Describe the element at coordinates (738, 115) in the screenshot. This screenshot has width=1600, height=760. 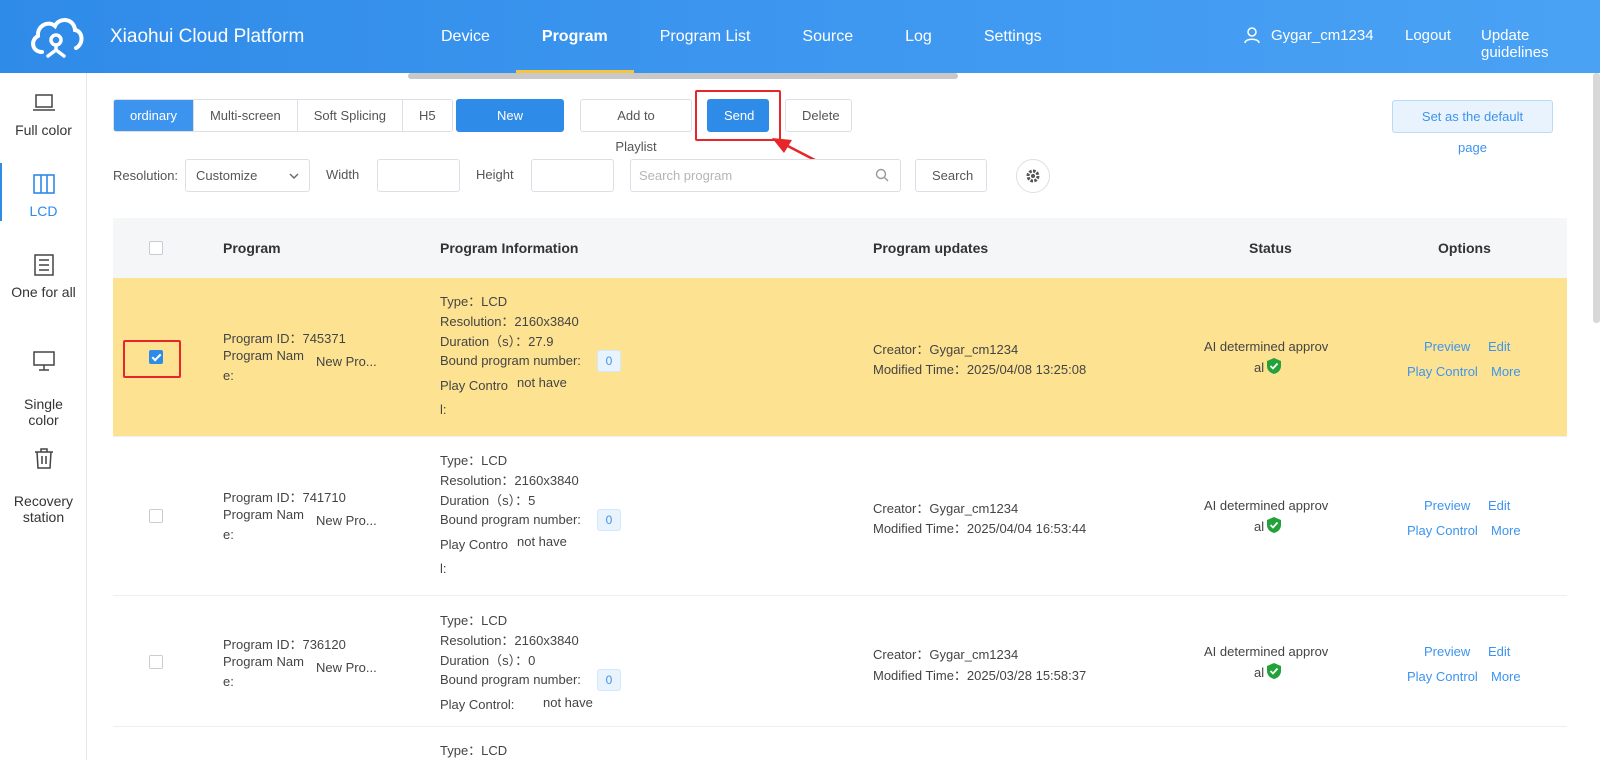
I see `send-highlight-box` at that location.